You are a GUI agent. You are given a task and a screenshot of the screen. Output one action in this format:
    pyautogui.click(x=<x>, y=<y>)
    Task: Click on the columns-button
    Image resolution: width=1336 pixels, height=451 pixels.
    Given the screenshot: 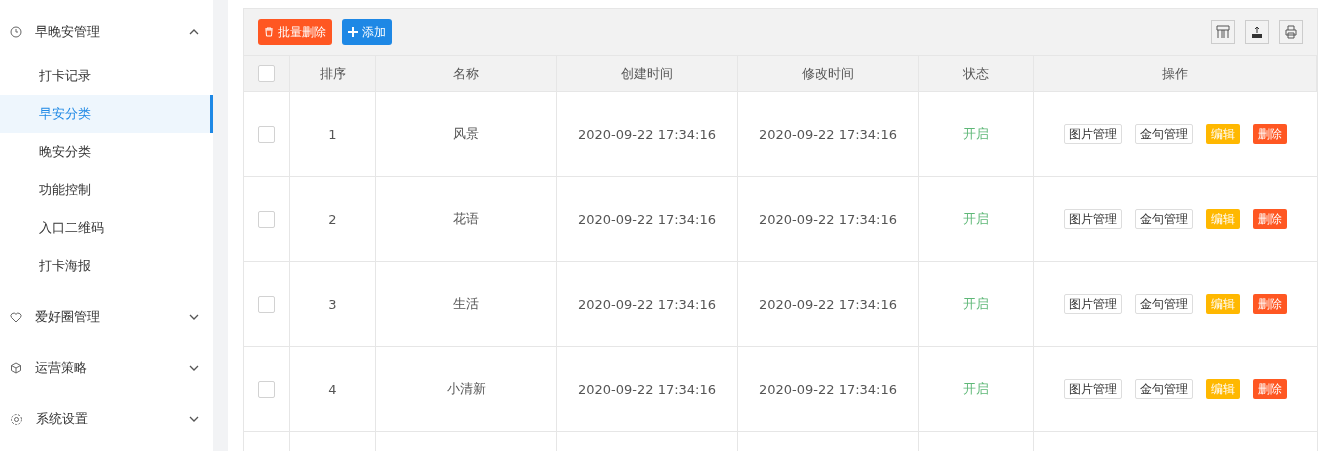 What is the action you would take?
    pyautogui.click(x=1223, y=32)
    